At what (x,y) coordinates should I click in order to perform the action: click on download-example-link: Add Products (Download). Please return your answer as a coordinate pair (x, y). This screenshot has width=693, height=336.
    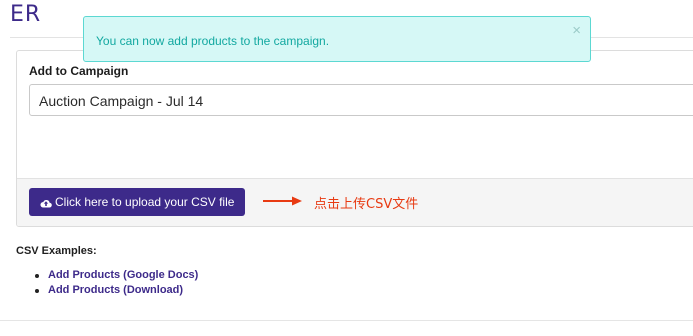
    Looking at the image, I should click on (115, 290).